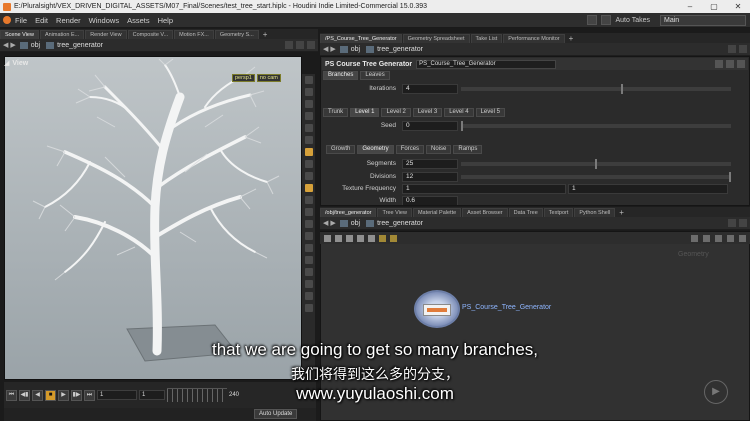  Describe the element at coordinates (706, 238) in the screenshot. I see `flag-icon` at that location.